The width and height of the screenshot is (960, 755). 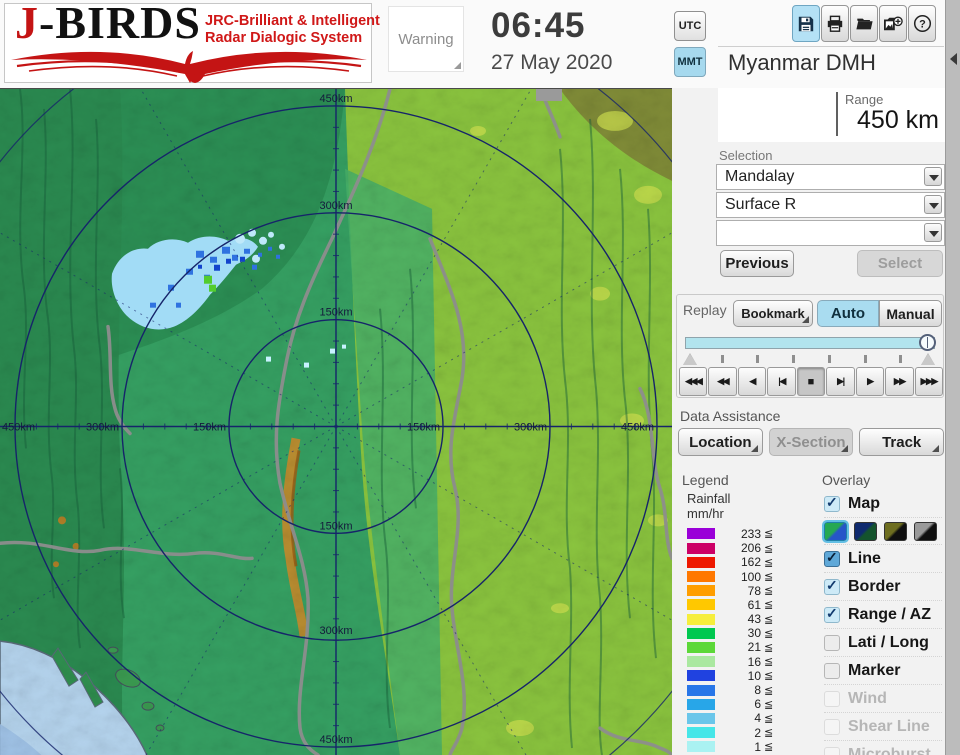 I want to click on play-button: ▶, so click(x=870, y=381).